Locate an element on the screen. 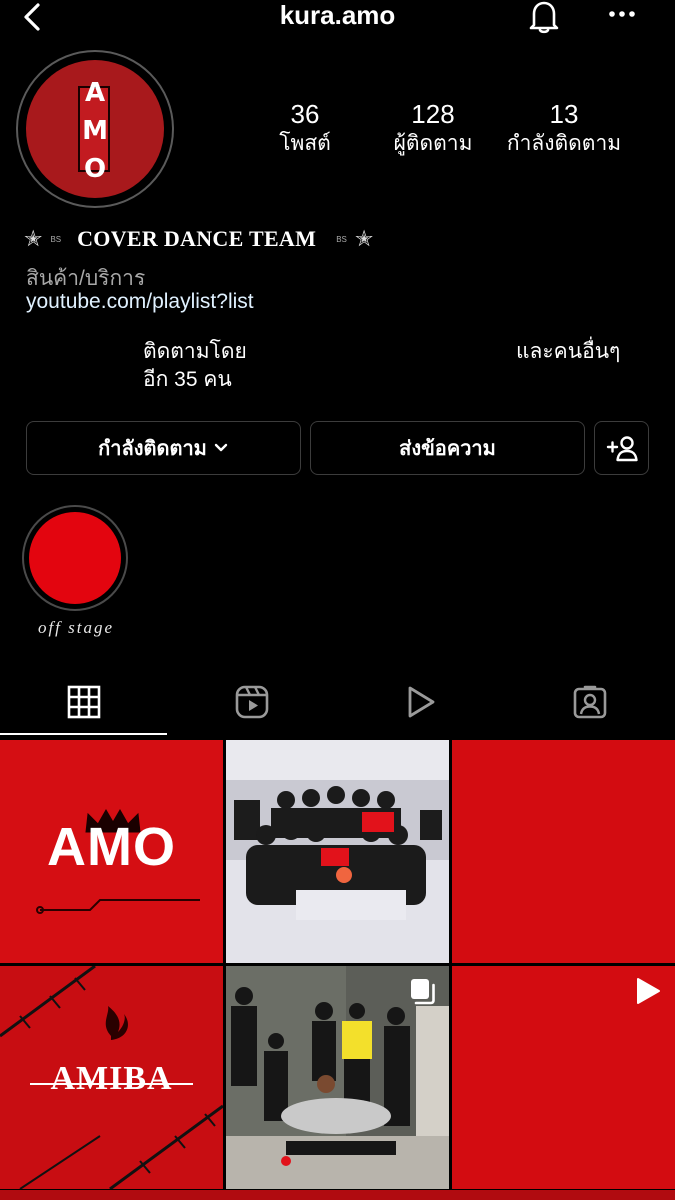 This screenshot has width=675, height=1200. avatar-logo-text: AMO is located at coordinates (95, 131).